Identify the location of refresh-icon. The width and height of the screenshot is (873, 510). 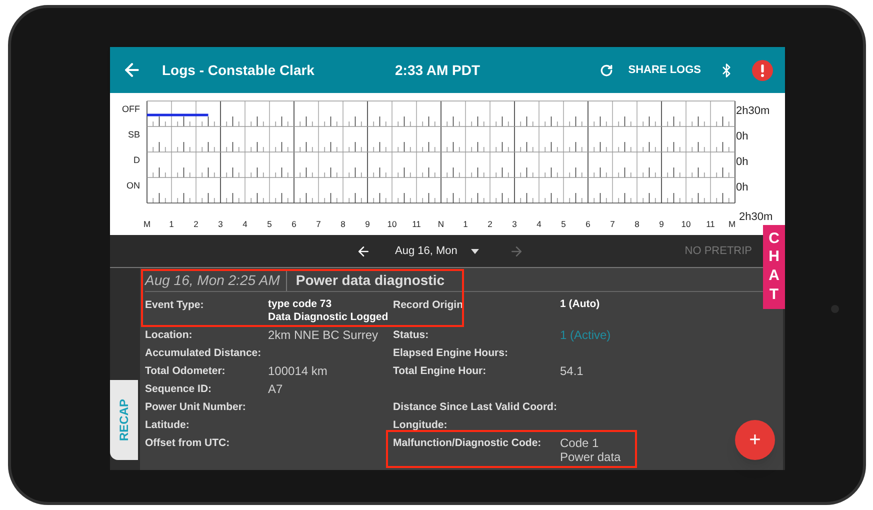
(607, 70).